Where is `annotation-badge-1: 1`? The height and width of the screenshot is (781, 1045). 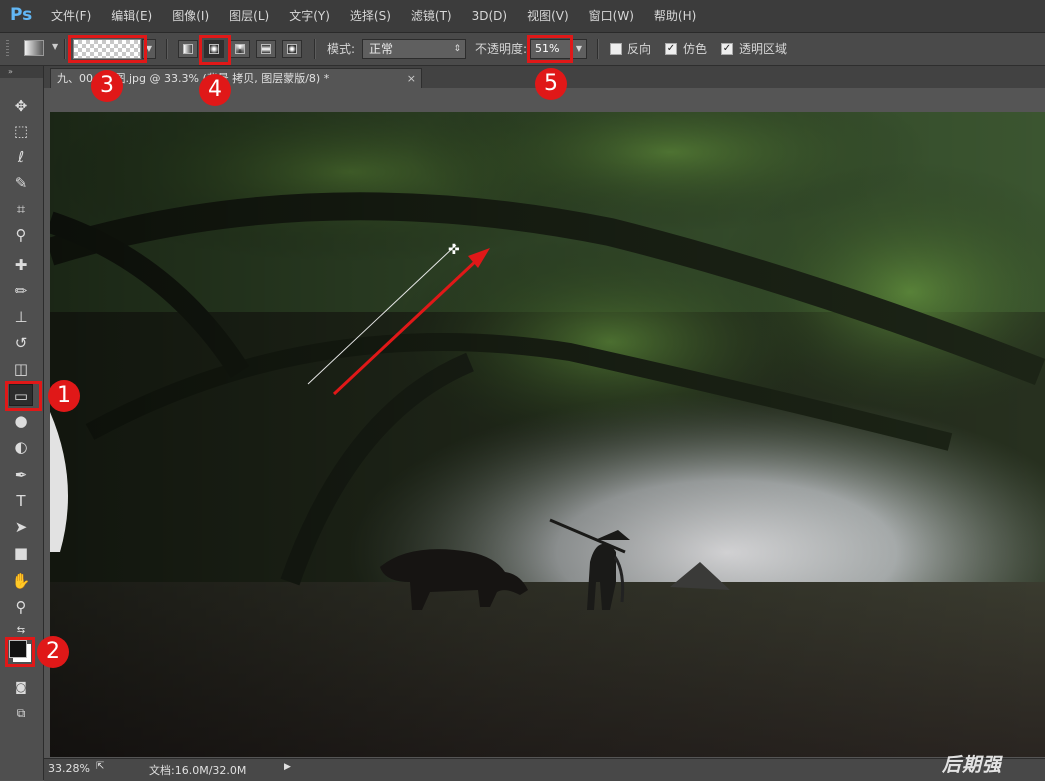
annotation-badge-1: 1 is located at coordinates (64, 396).